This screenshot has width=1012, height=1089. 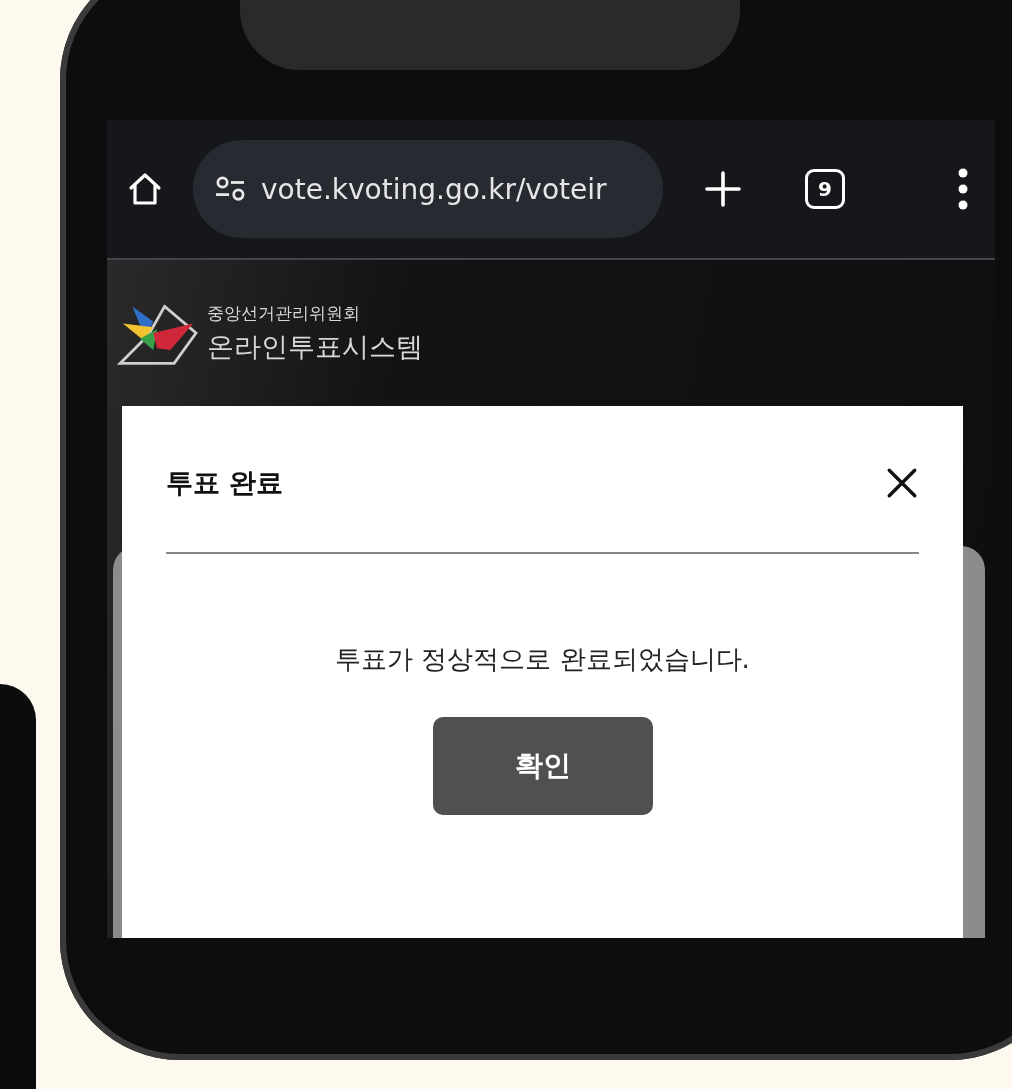 What do you see at coordinates (542, 659) in the screenshot?
I see `dialog-message: 투표가 정상적으로 완료되었습니다.` at bounding box center [542, 659].